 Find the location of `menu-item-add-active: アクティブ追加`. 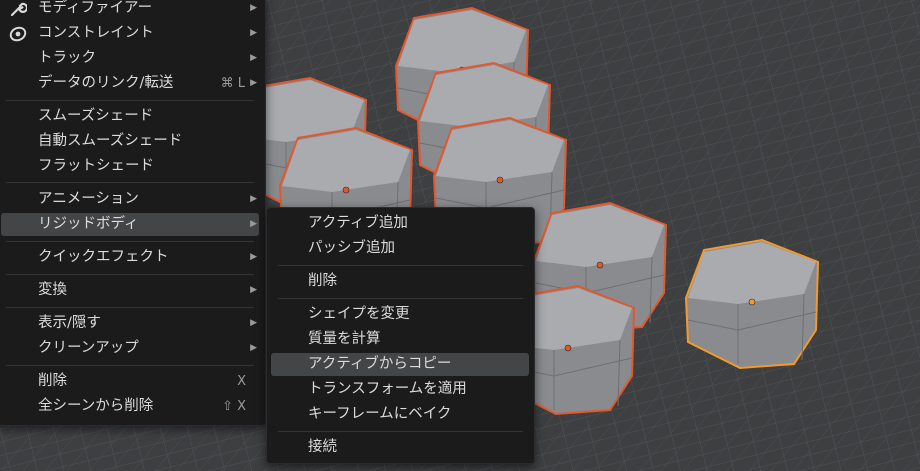

menu-item-add-active: アクティブ追加 is located at coordinates (400, 223).